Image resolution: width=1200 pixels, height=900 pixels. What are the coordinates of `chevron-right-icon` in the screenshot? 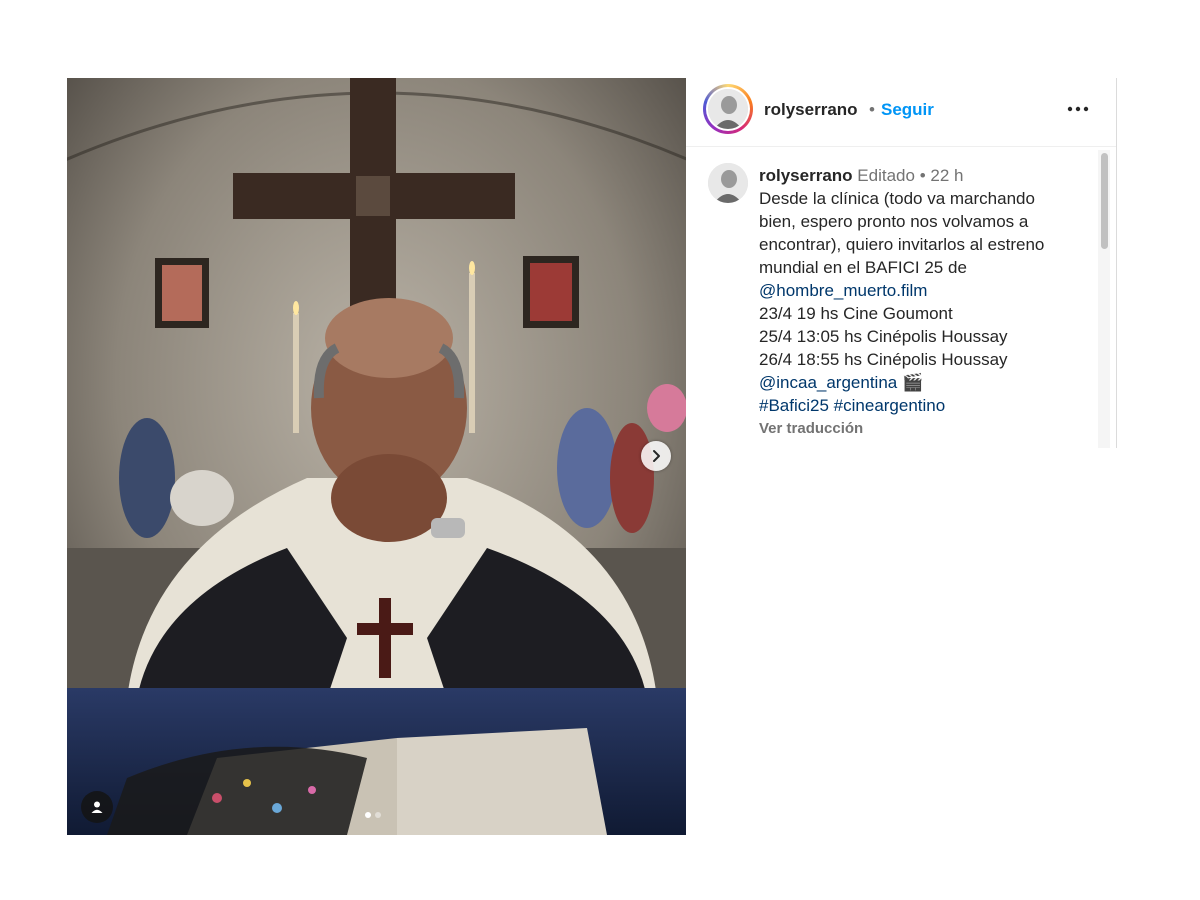 It's located at (656, 456).